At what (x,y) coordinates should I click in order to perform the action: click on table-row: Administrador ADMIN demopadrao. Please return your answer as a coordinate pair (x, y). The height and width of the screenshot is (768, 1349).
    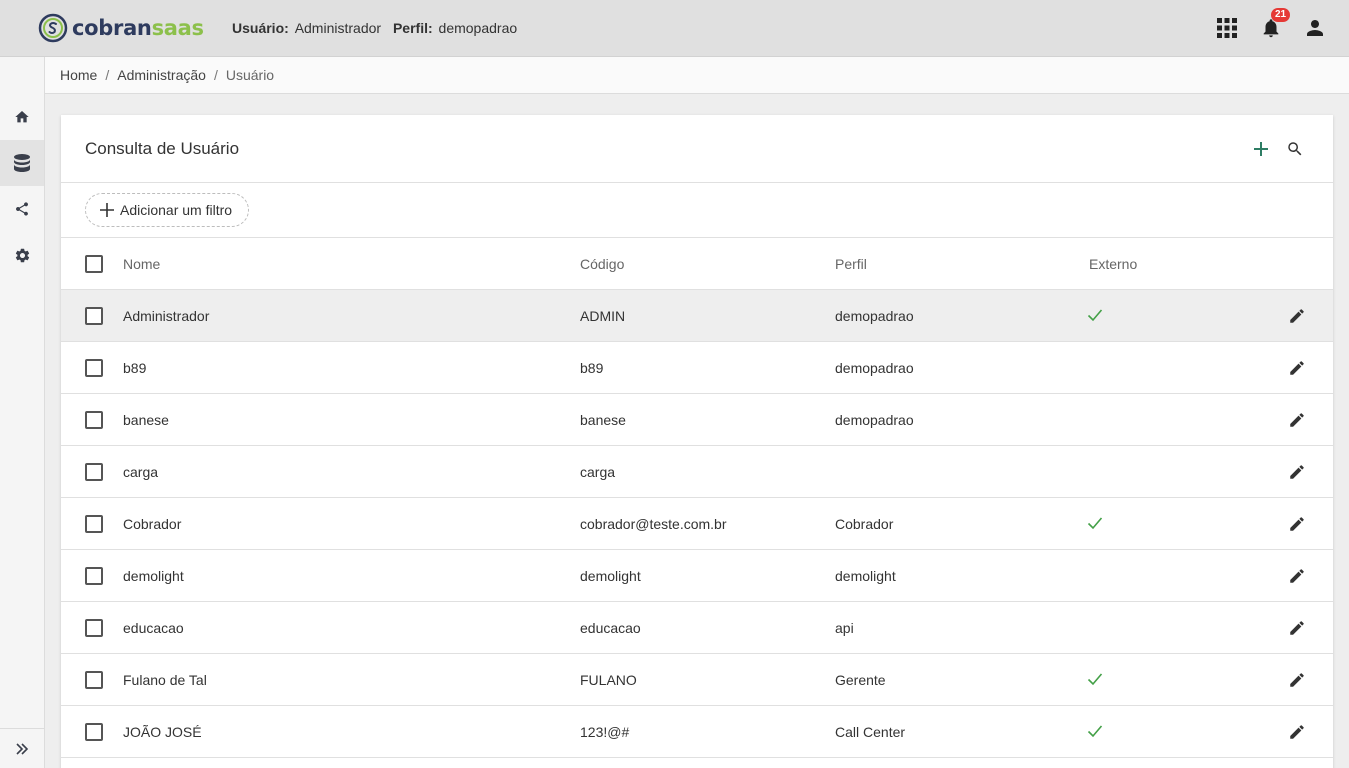
    Looking at the image, I should click on (697, 316).